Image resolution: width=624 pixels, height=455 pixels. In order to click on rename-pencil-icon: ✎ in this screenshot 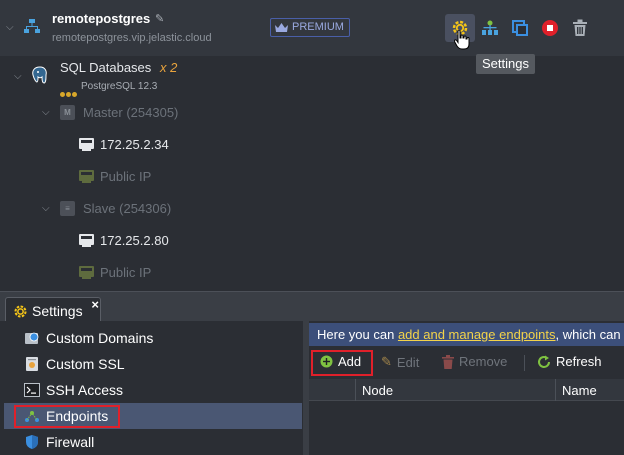, I will do `click(159, 18)`.